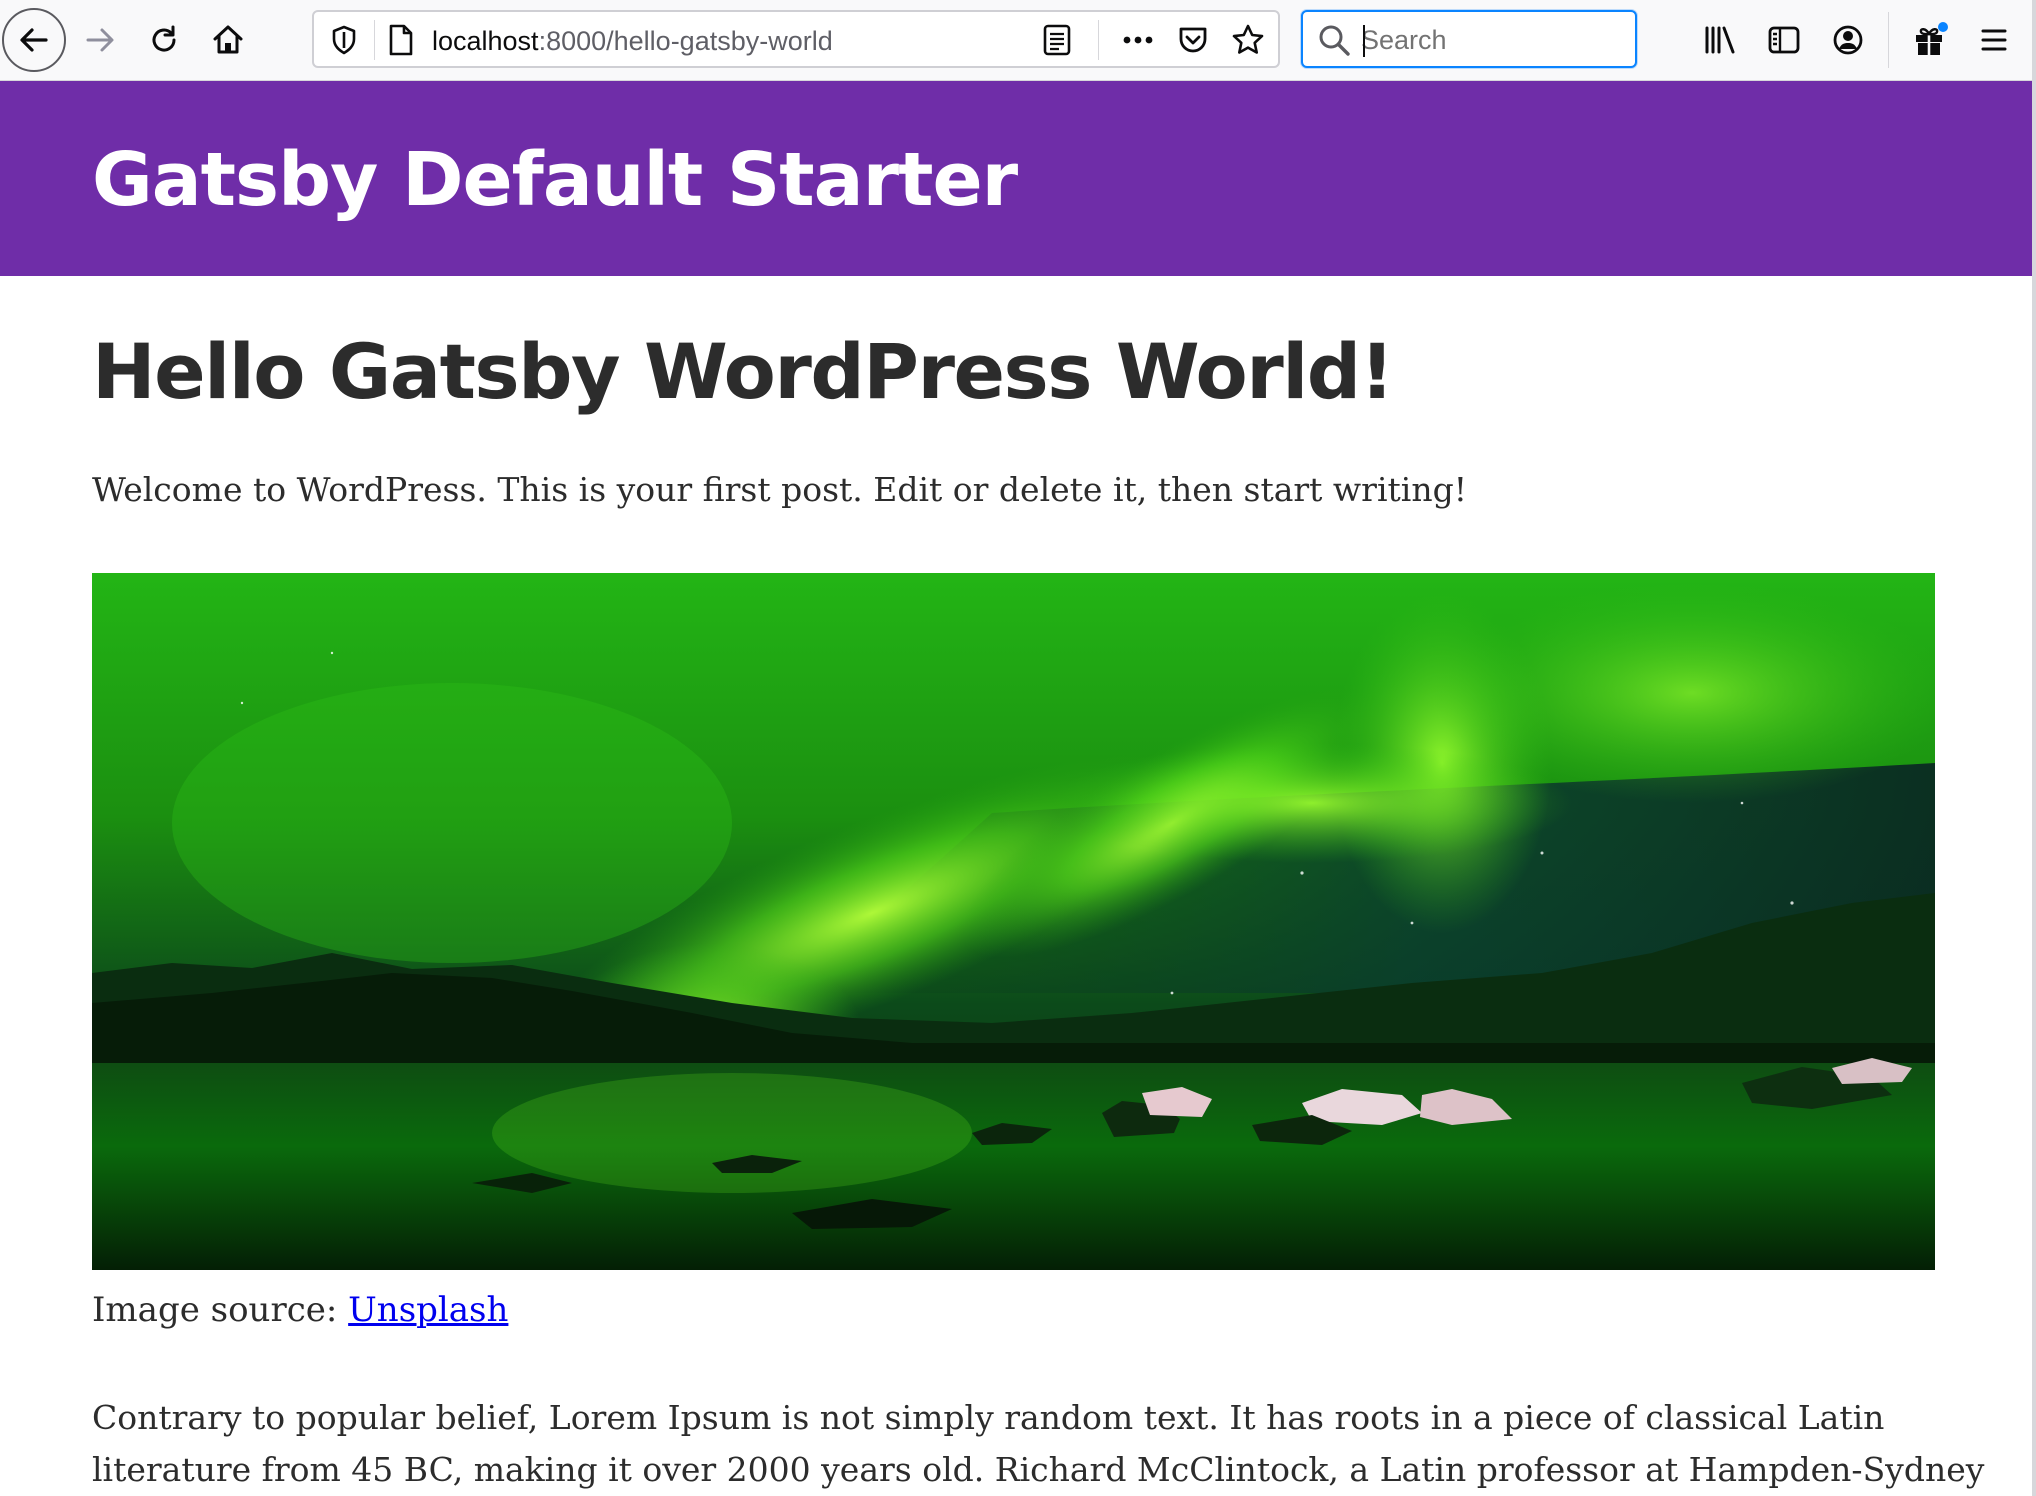  I want to click on image-caption: Image source: Unsplash, so click(300, 1310).